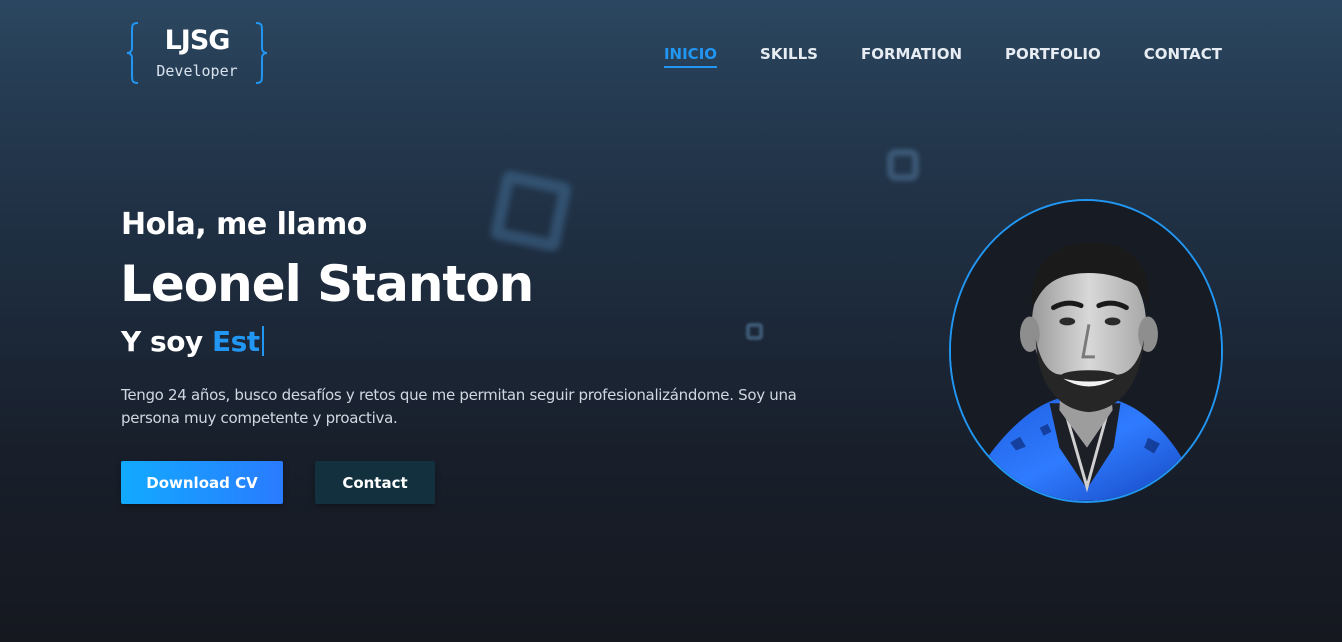 This screenshot has height=642, width=1342. Describe the element at coordinates (327, 284) in the screenshot. I see `hero-name: Leonel Stanton` at that location.